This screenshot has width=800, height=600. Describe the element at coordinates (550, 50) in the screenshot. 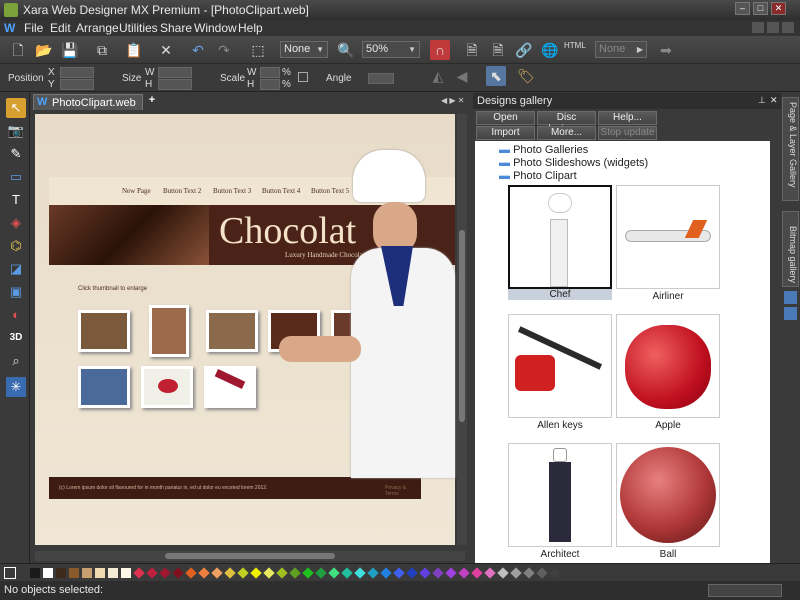

I see `web-props-icon: 🌐` at that location.